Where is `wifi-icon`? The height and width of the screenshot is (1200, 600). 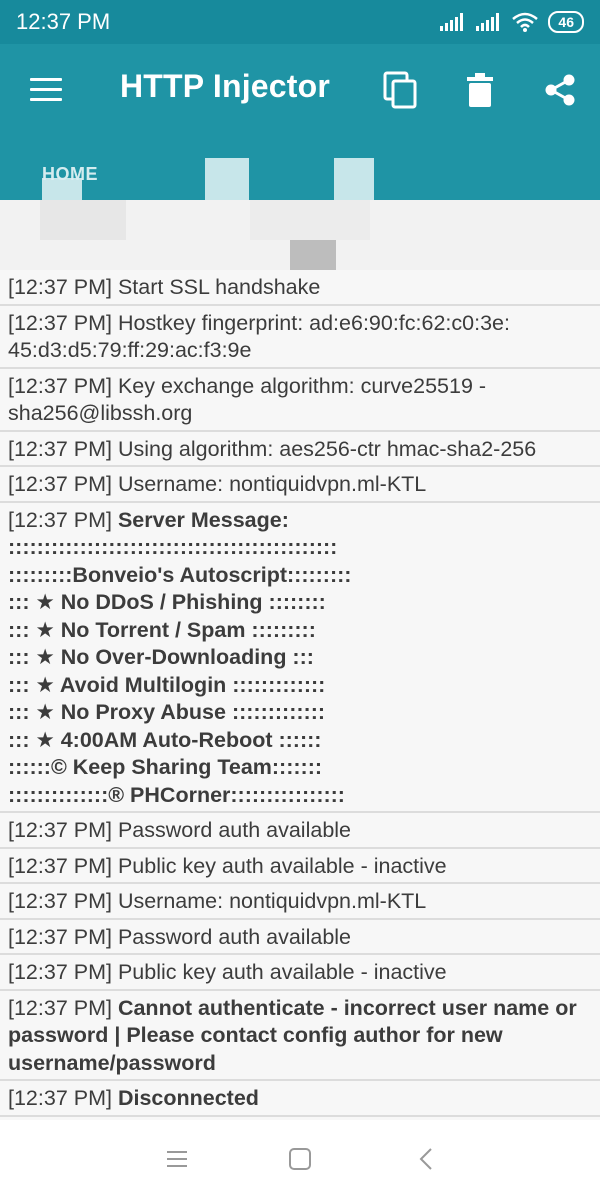 wifi-icon is located at coordinates (525, 22).